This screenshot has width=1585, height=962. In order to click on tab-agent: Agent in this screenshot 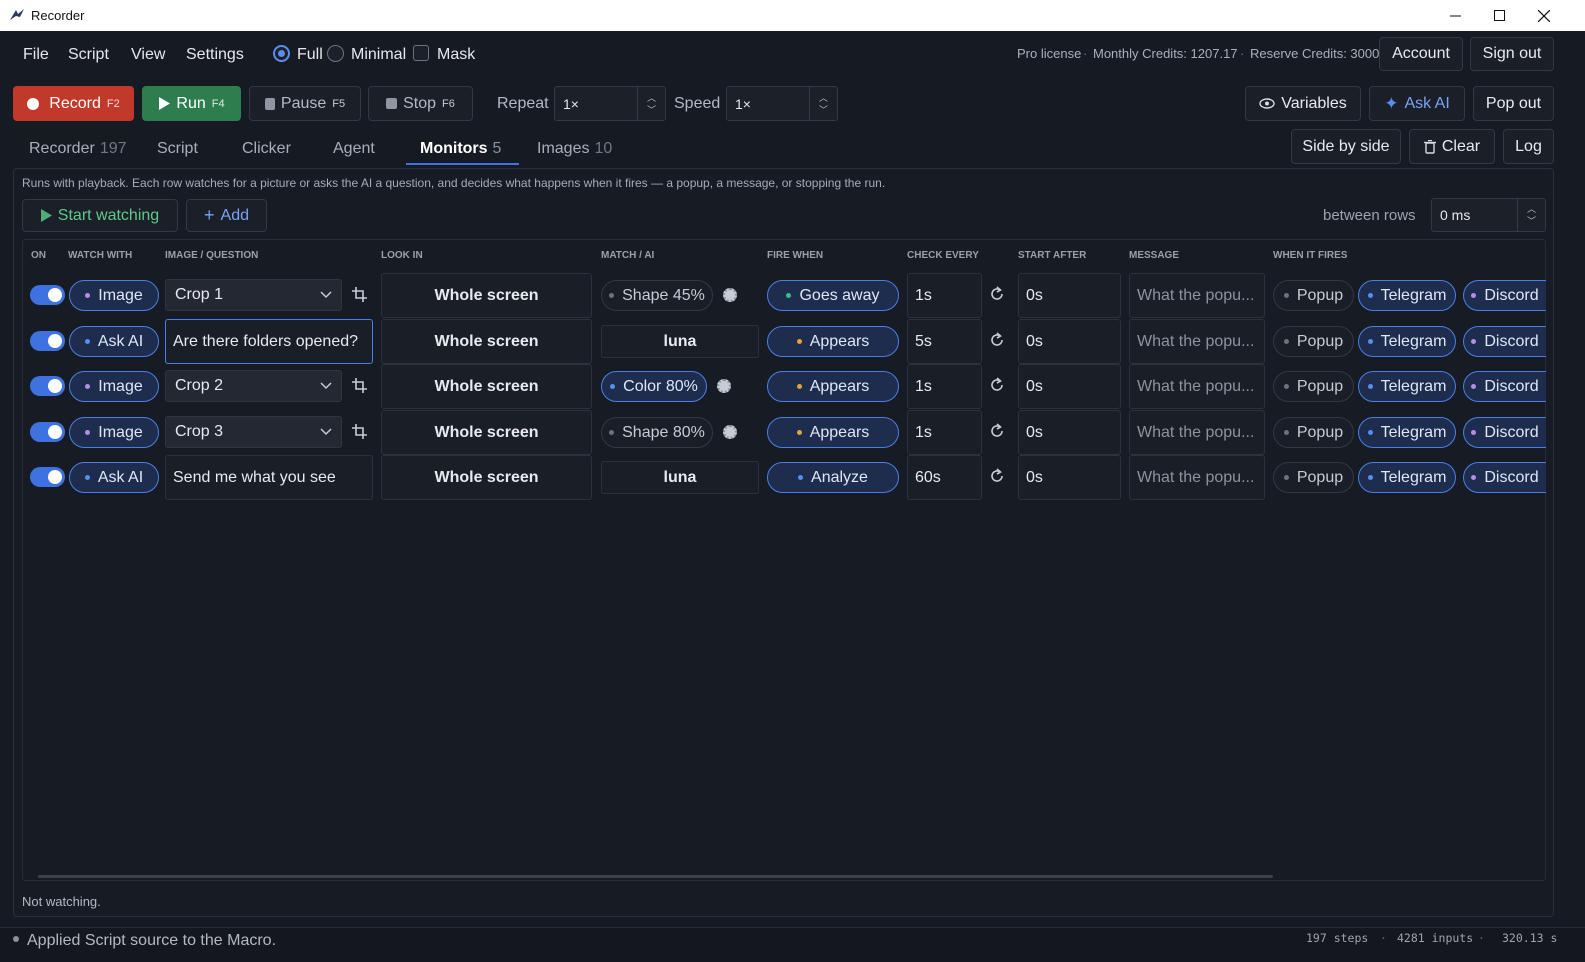, I will do `click(354, 149)`.